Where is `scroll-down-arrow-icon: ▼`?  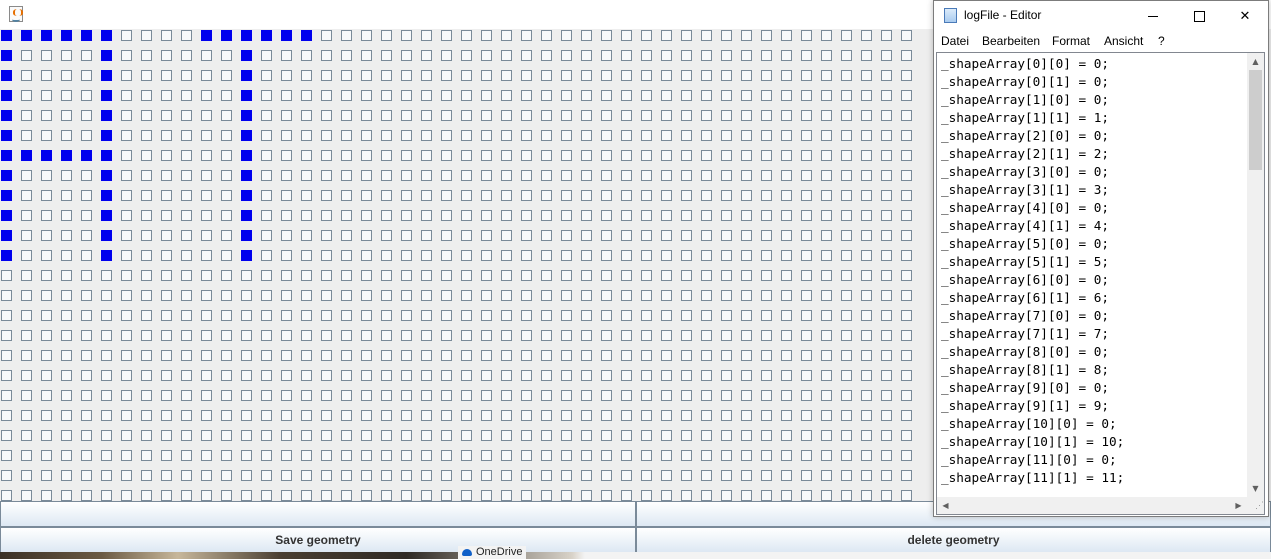 scroll-down-arrow-icon: ▼ is located at coordinates (1255, 488).